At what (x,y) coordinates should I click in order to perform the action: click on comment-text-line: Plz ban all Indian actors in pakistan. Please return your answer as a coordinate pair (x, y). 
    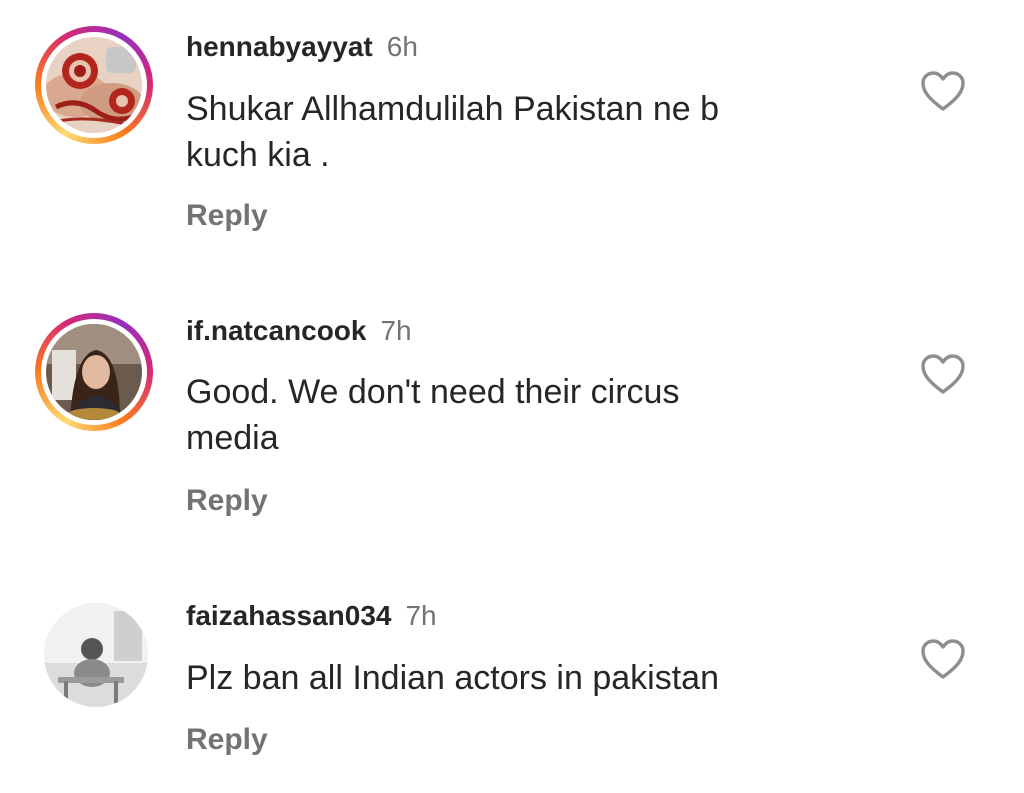
    Looking at the image, I should click on (452, 678).